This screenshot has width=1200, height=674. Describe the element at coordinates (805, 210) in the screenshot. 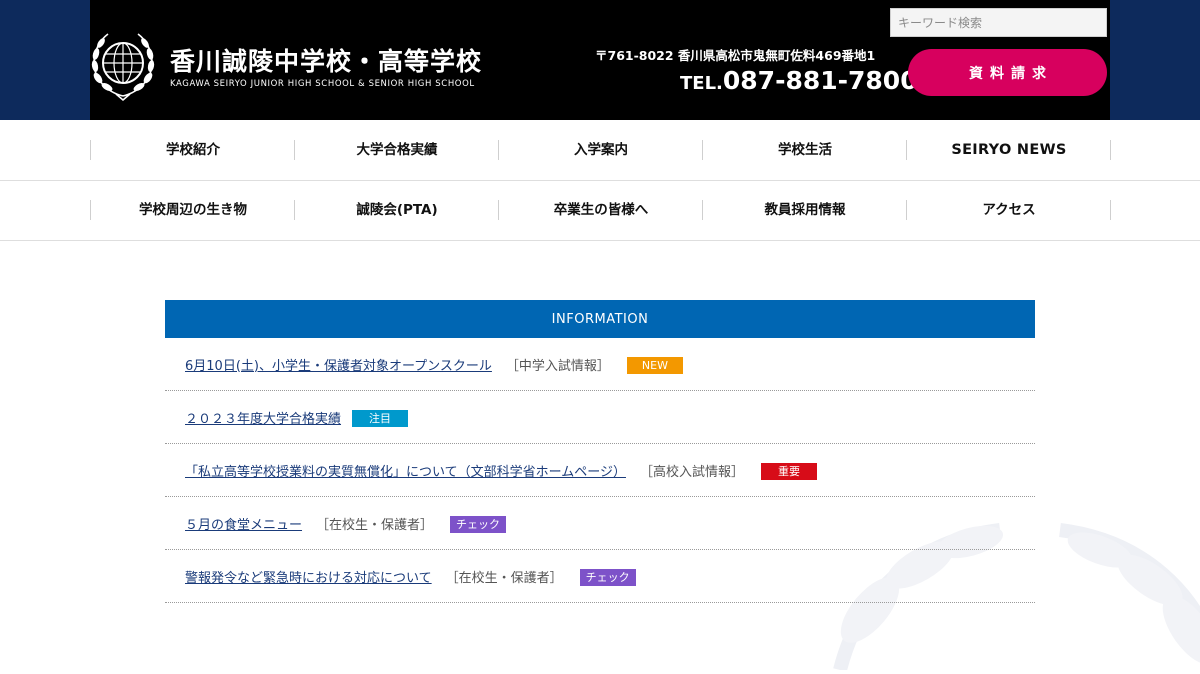

I see `nav-item-teacher-recruitment: 教員採用情報` at that location.